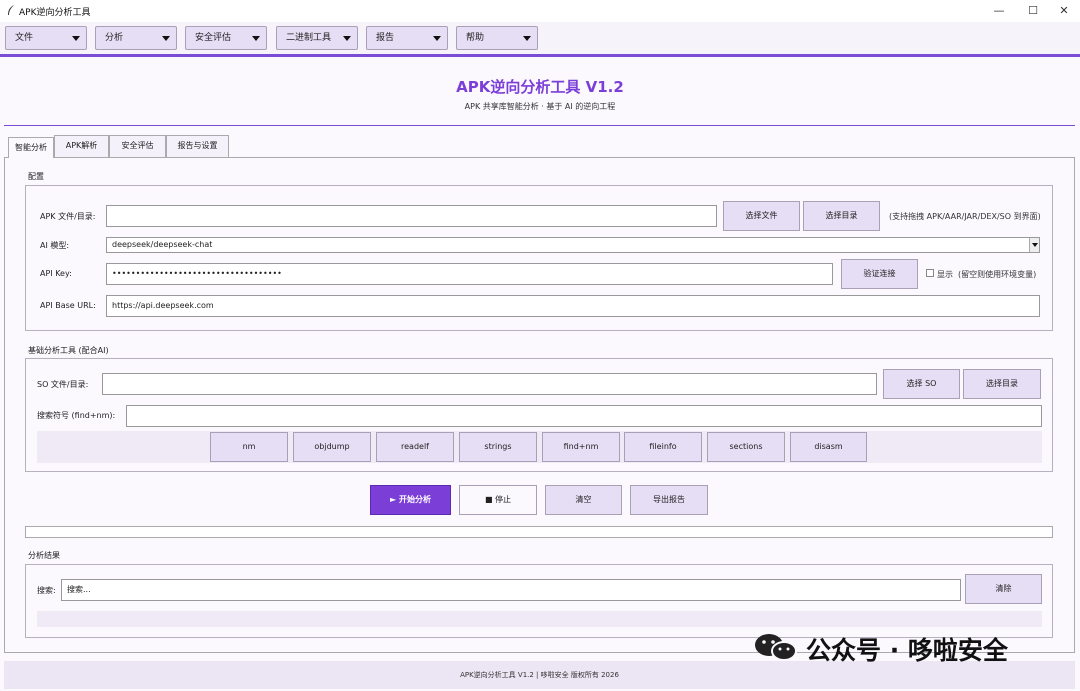 The height and width of the screenshot is (691, 1080). What do you see at coordinates (1003, 589) in the screenshot?
I see `results-clear-button: 清除` at bounding box center [1003, 589].